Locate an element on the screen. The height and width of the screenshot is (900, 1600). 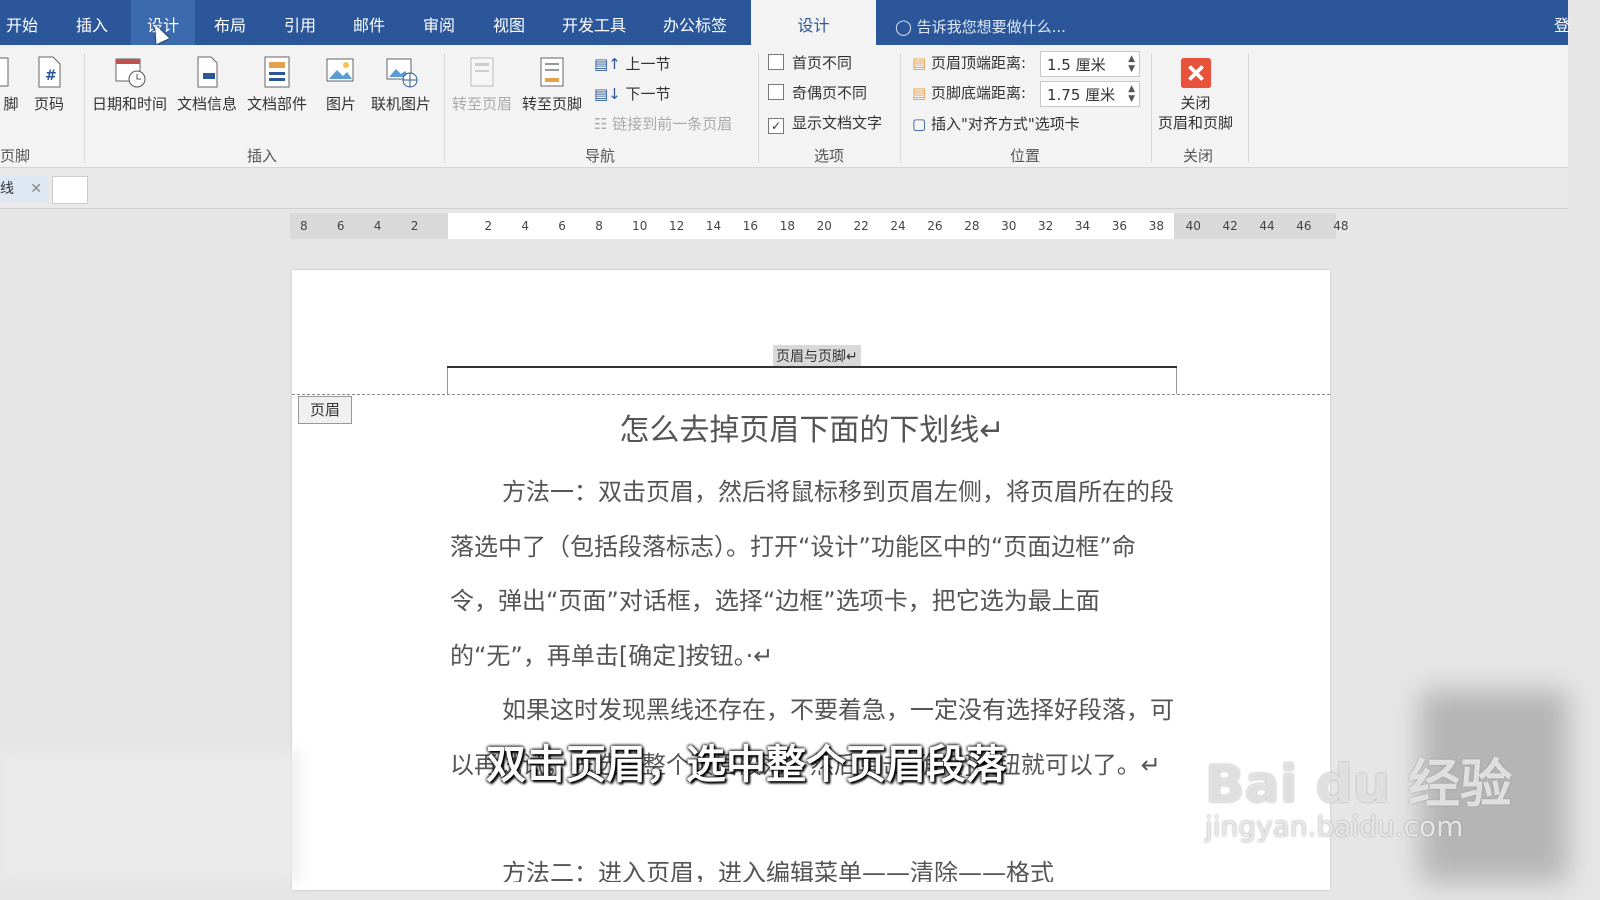
header-top-distance-input: 1.5 厘米 ▲ ▼ is located at coordinates (1090, 64).